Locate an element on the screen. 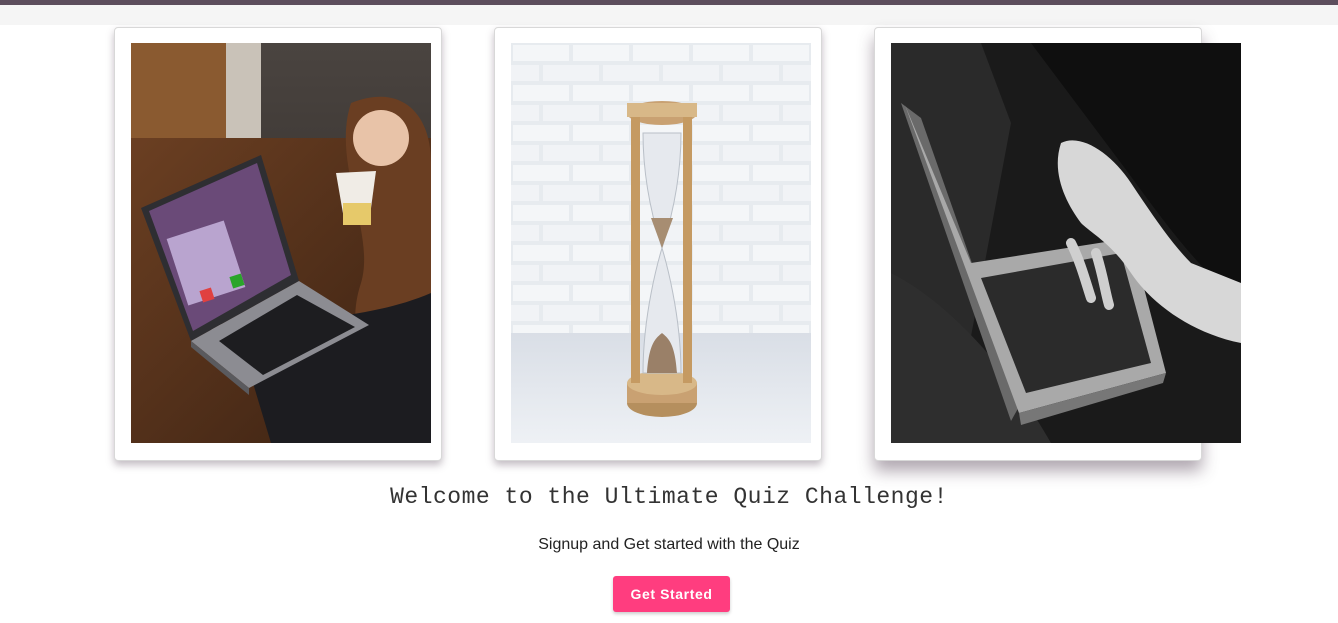 This screenshot has height=623, width=1338. get-started-button: Get Started is located at coordinates (671, 594).